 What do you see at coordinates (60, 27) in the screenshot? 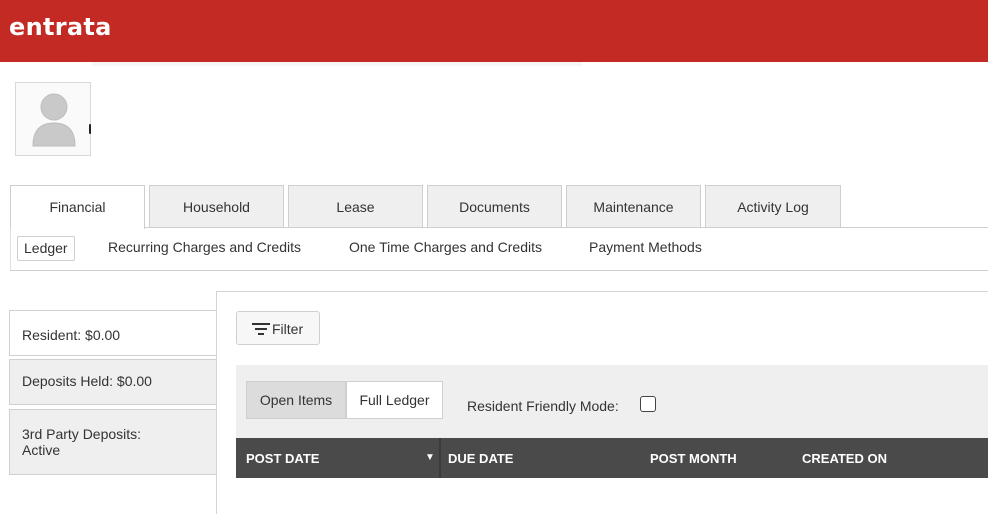
I see `entrata-logo: entrata` at bounding box center [60, 27].